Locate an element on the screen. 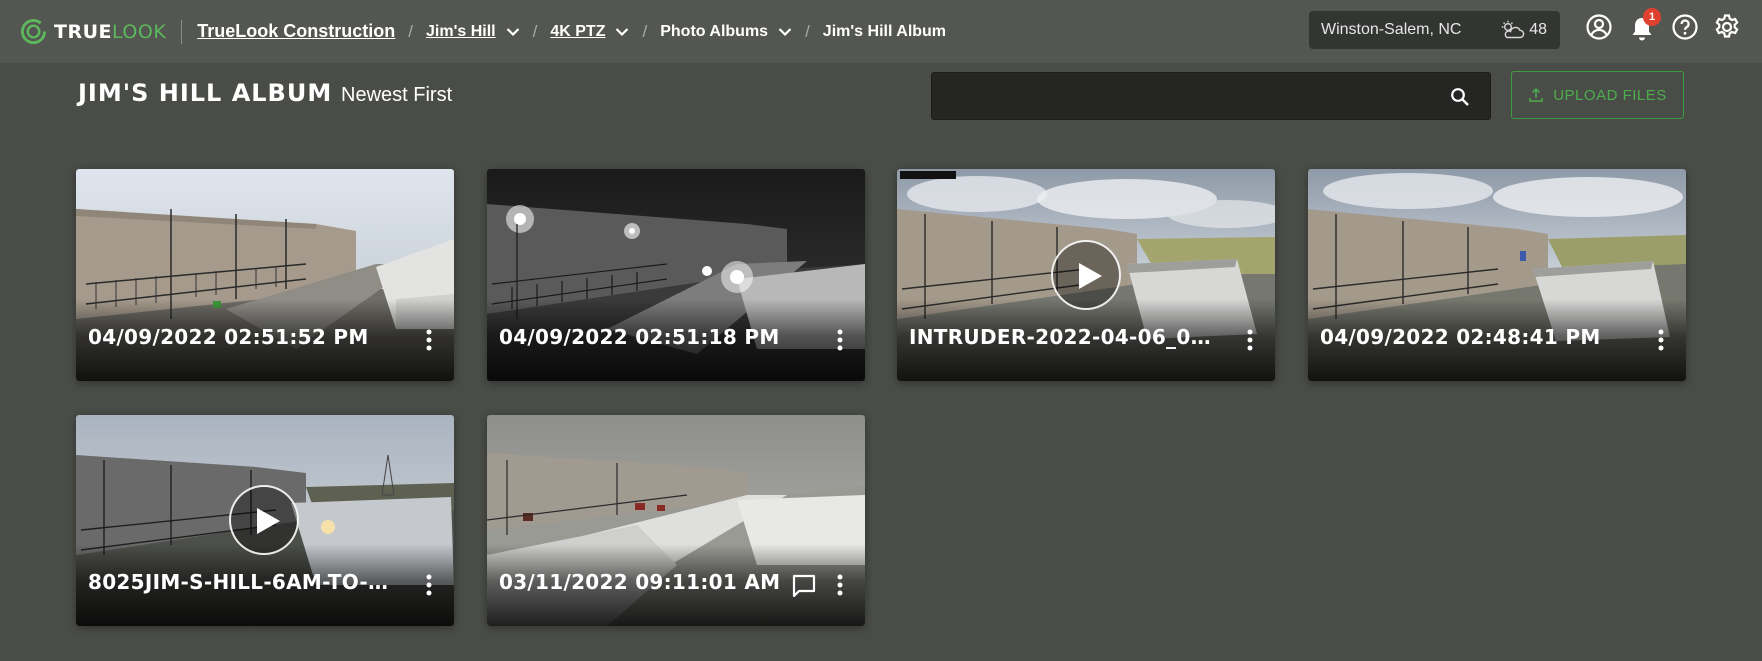  album-item-card: 03/11/2022 09:11:01 AM is located at coordinates (676, 520).